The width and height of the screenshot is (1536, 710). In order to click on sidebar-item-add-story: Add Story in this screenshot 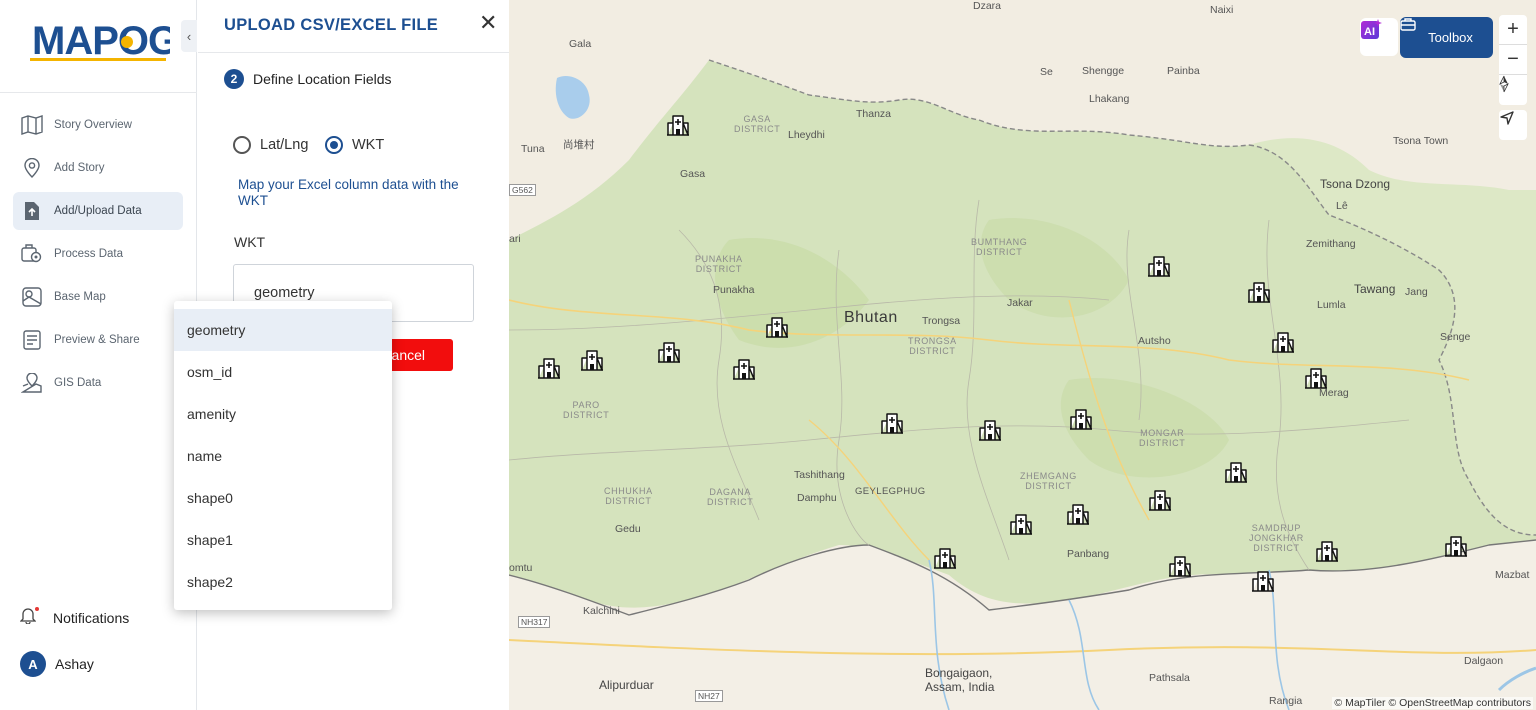, I will do `click(98, 168)`.